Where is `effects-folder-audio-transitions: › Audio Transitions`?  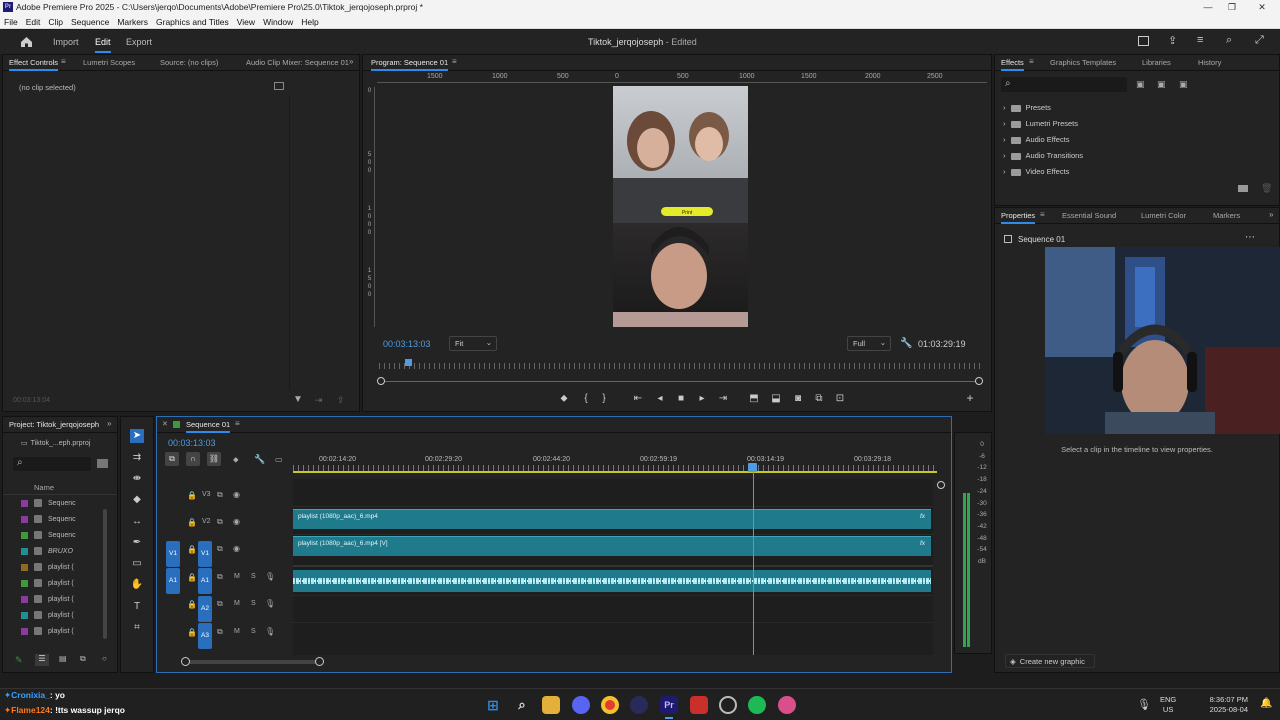 effects-folder-audio-transitions: › Audio Transitions is located at coordinates (1043, 155).